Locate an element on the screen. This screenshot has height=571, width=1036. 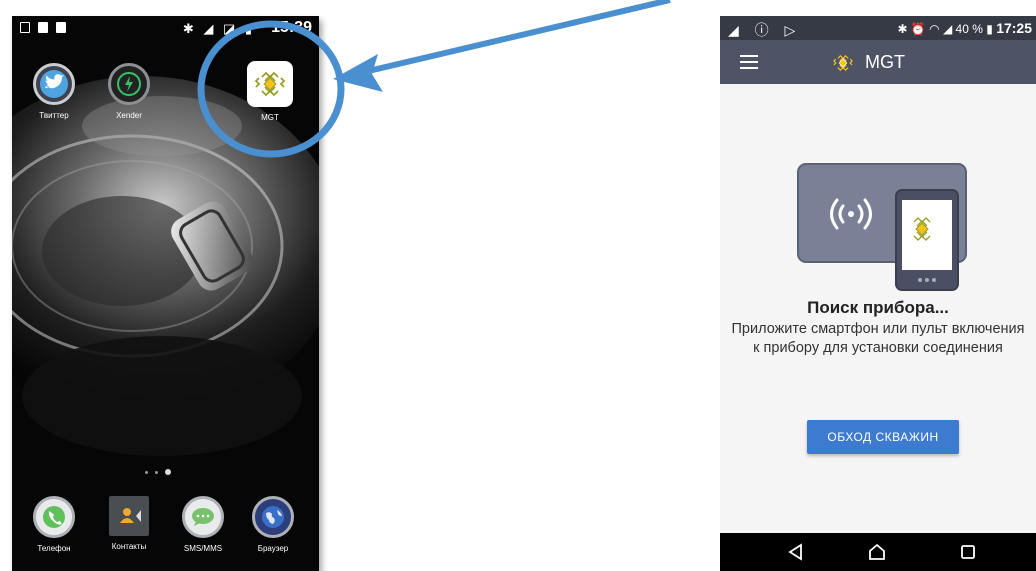
app-label: SMS/MMS is located at coordinates (203, 548).